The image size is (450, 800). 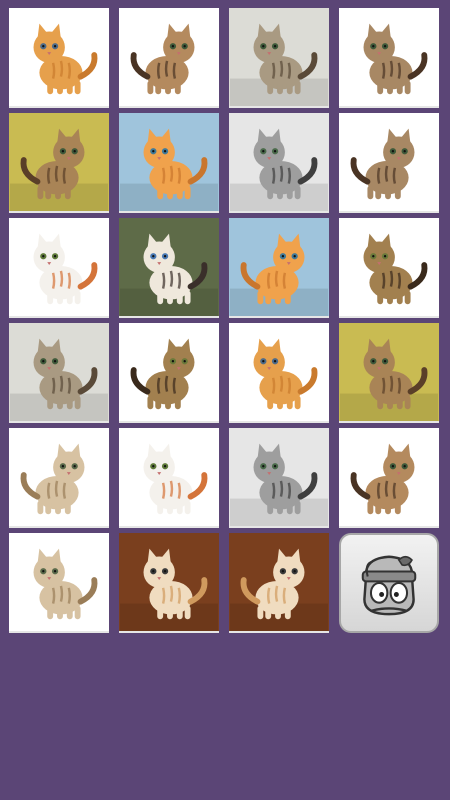 I want to click on siamese-cat-lying-icon, so click(x=169, y=267).